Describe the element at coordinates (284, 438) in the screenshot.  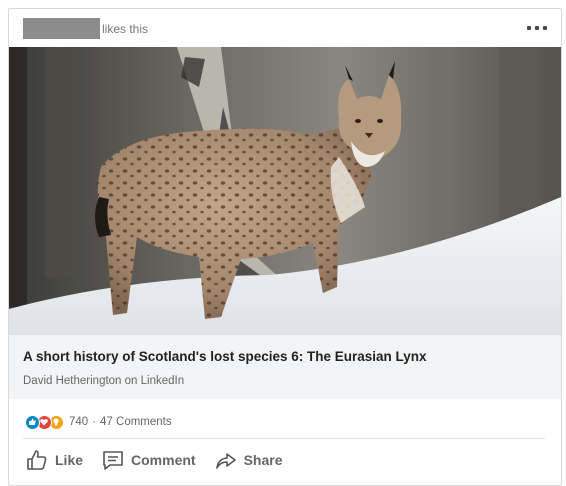
I see `divider` at that location.